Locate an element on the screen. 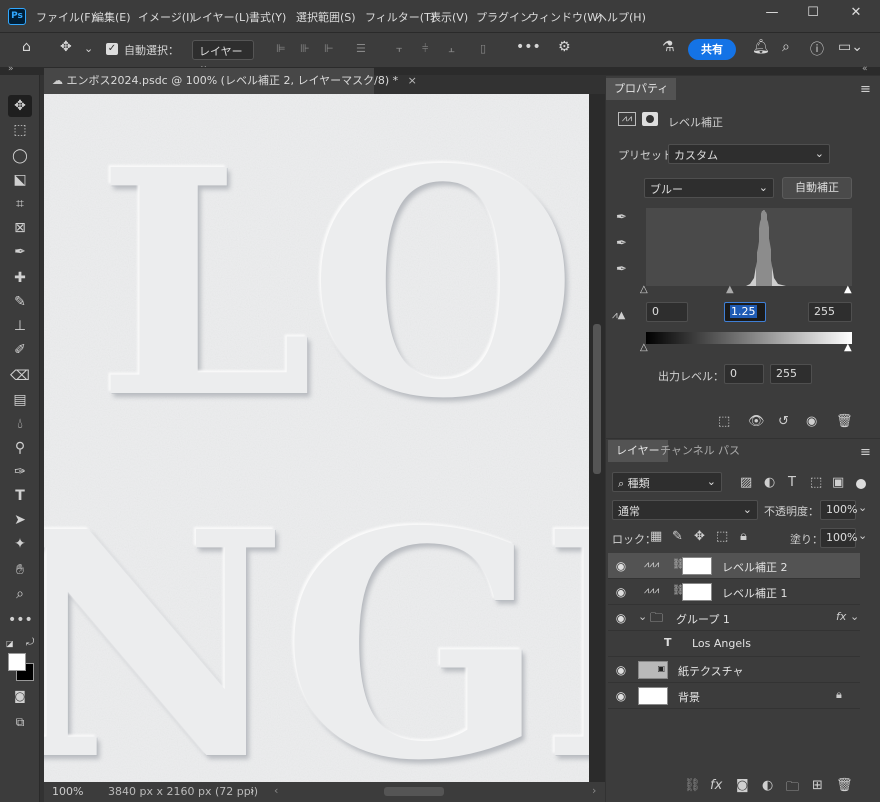 The width and height of the screenshot is (880, 802). more-tools-icon: ••• is located at coordinates (20, 620).